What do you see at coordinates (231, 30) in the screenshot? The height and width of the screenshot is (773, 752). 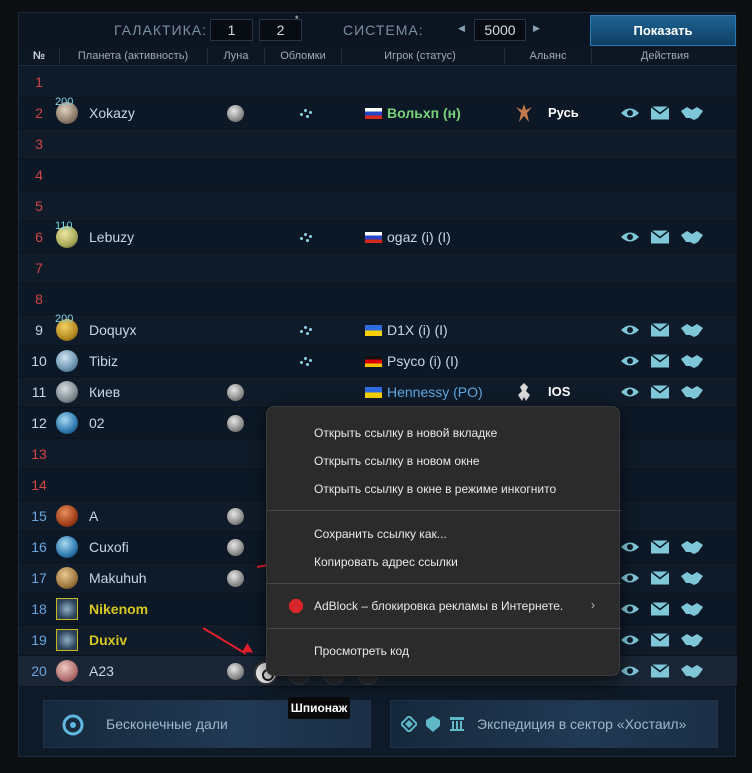 I see `galaxy-input: 1` at bounding box center [231, 30].